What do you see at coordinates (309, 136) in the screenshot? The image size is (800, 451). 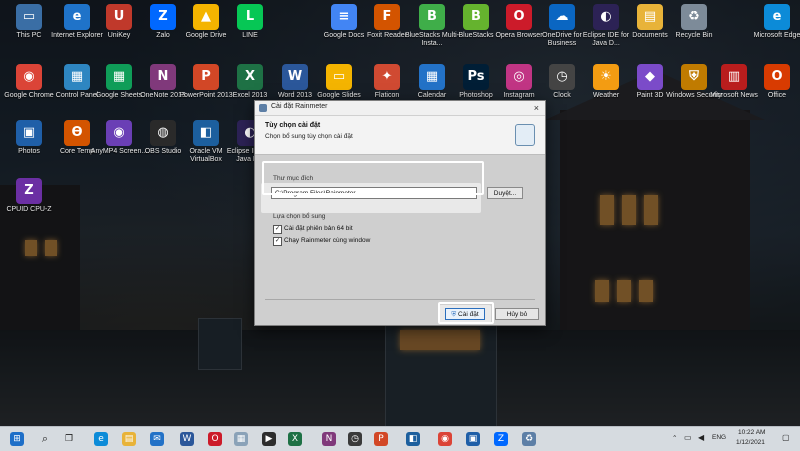 I see `header-subtitle: Chọn bổ sung tùy chọn cài đặt` at bounding box center [309, 136].